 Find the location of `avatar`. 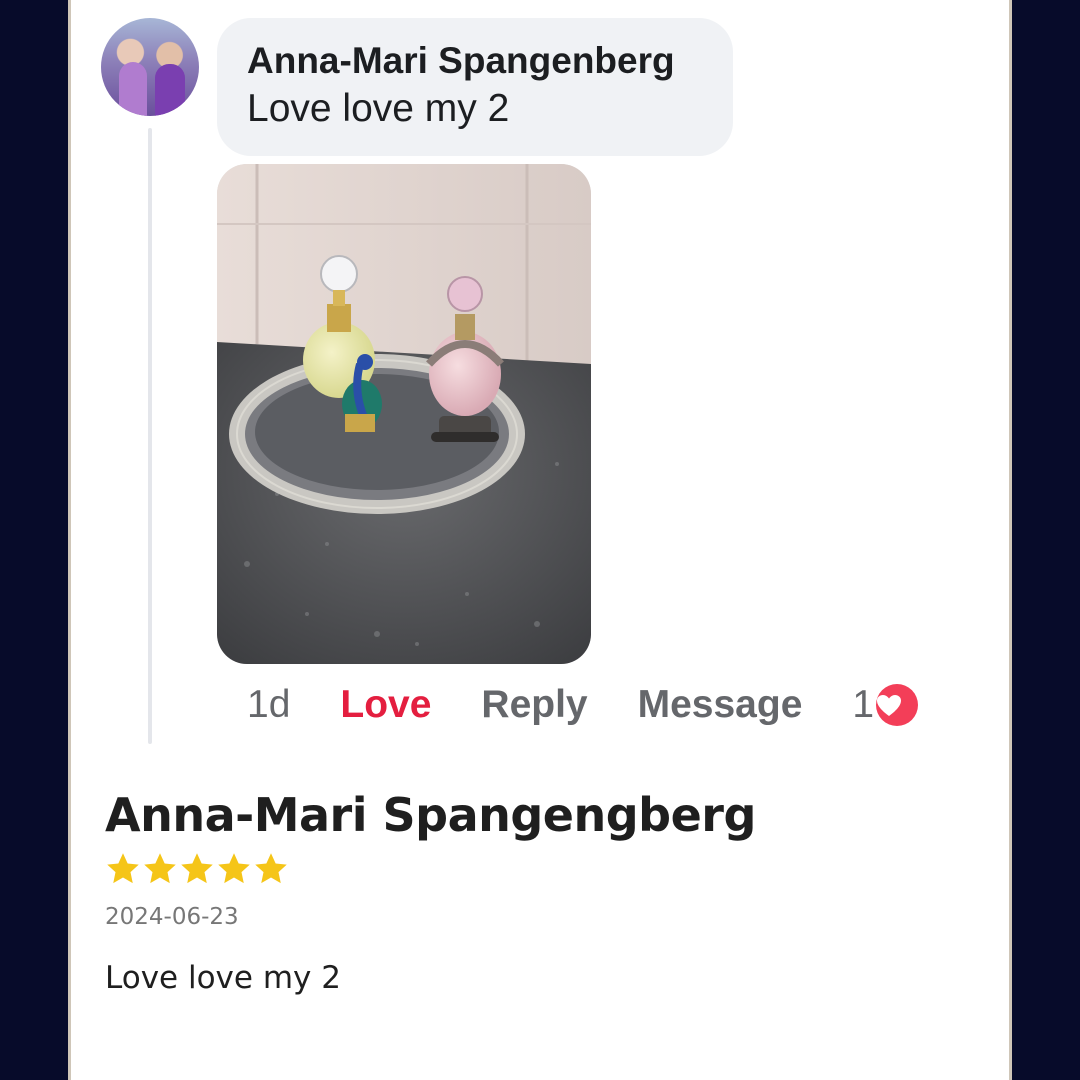

avatar is located at coordinates (150, 67).